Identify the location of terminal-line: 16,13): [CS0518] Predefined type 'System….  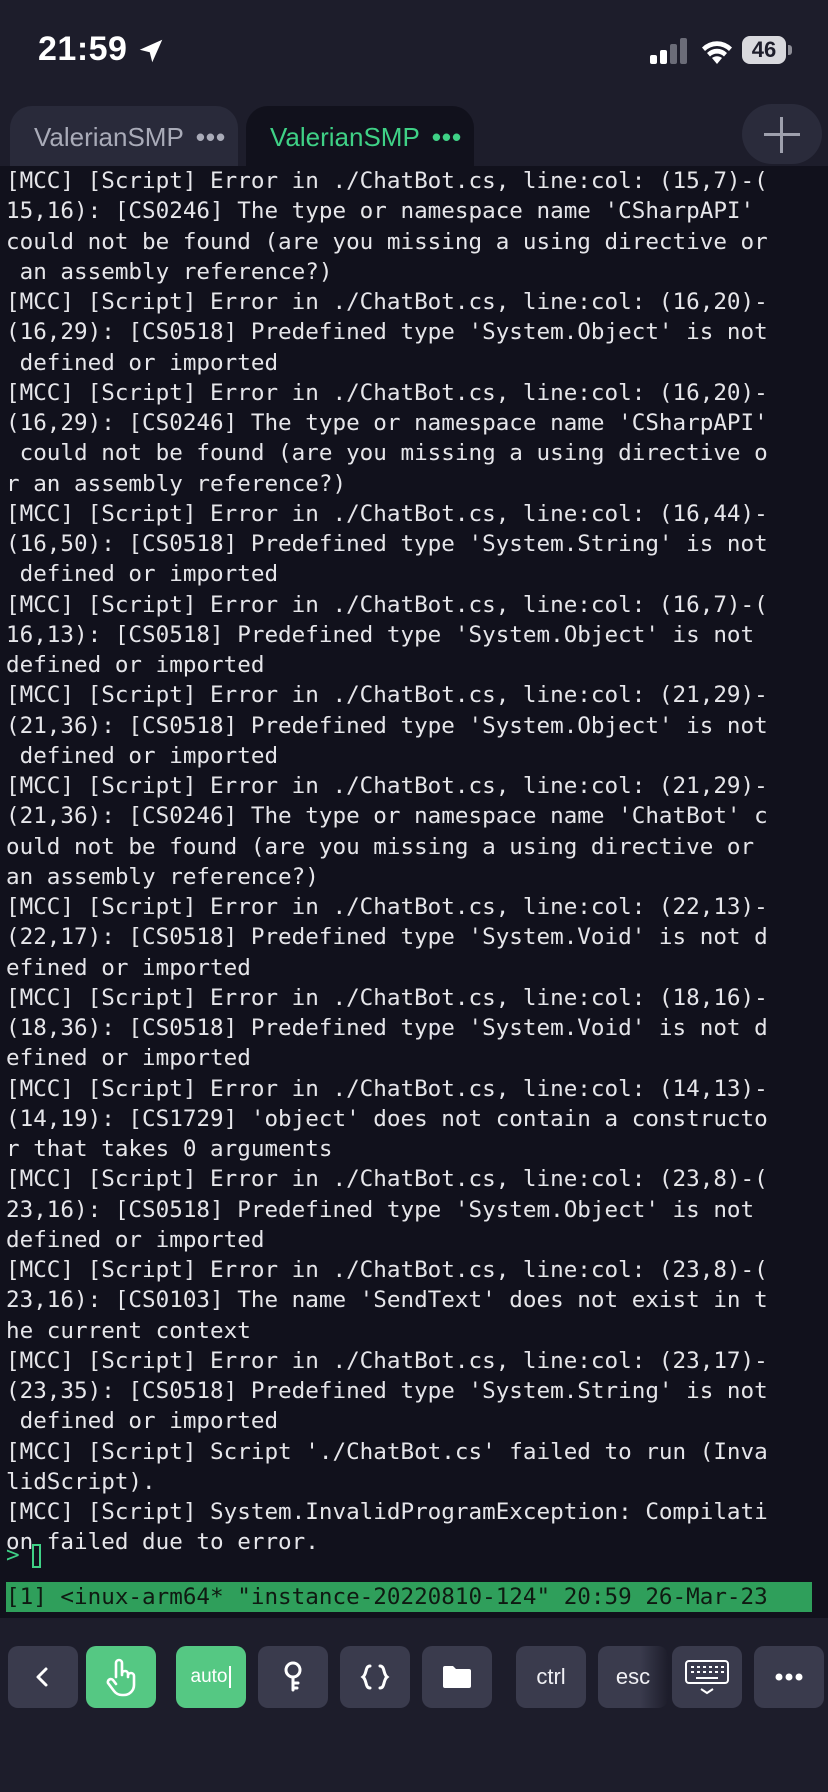
(380, 634).